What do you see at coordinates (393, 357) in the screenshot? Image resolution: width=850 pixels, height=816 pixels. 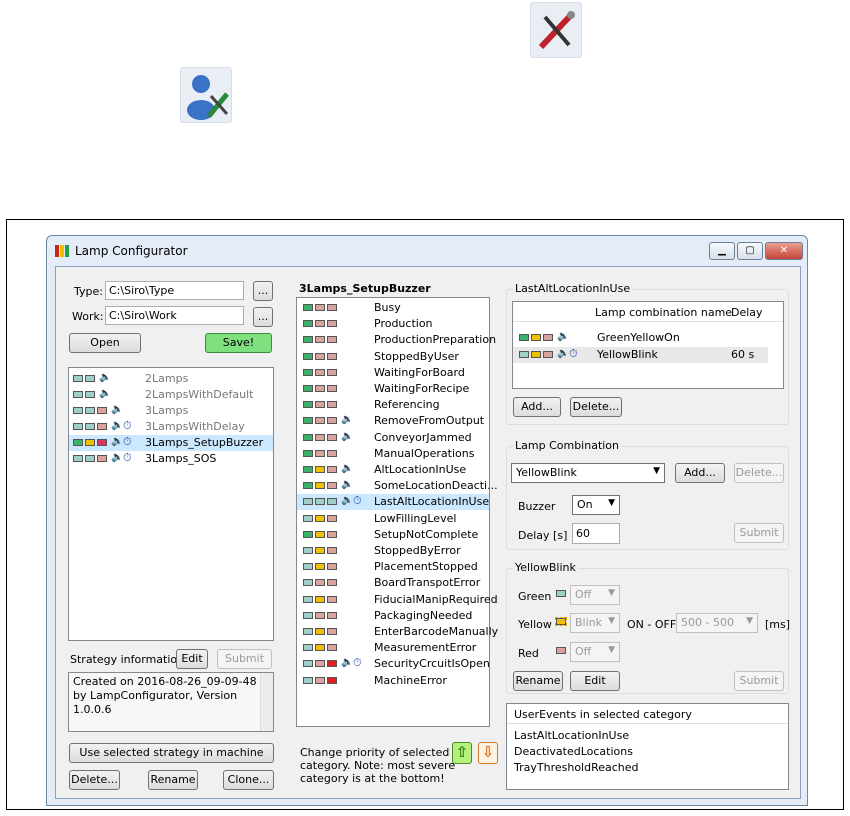 I see `event-item: StoppedByUser` at bounding box center [393, 357].